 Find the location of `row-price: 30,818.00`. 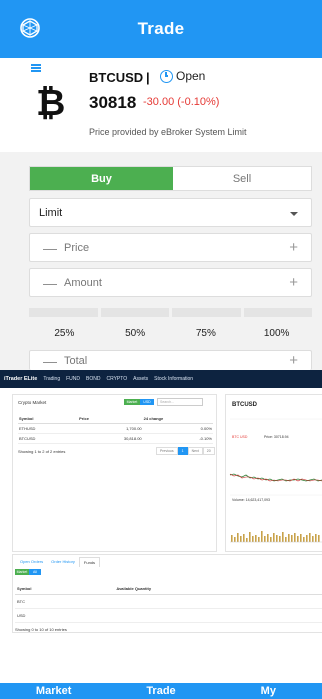

row-price: 30,818.00 is located at coordinates (110, 438).